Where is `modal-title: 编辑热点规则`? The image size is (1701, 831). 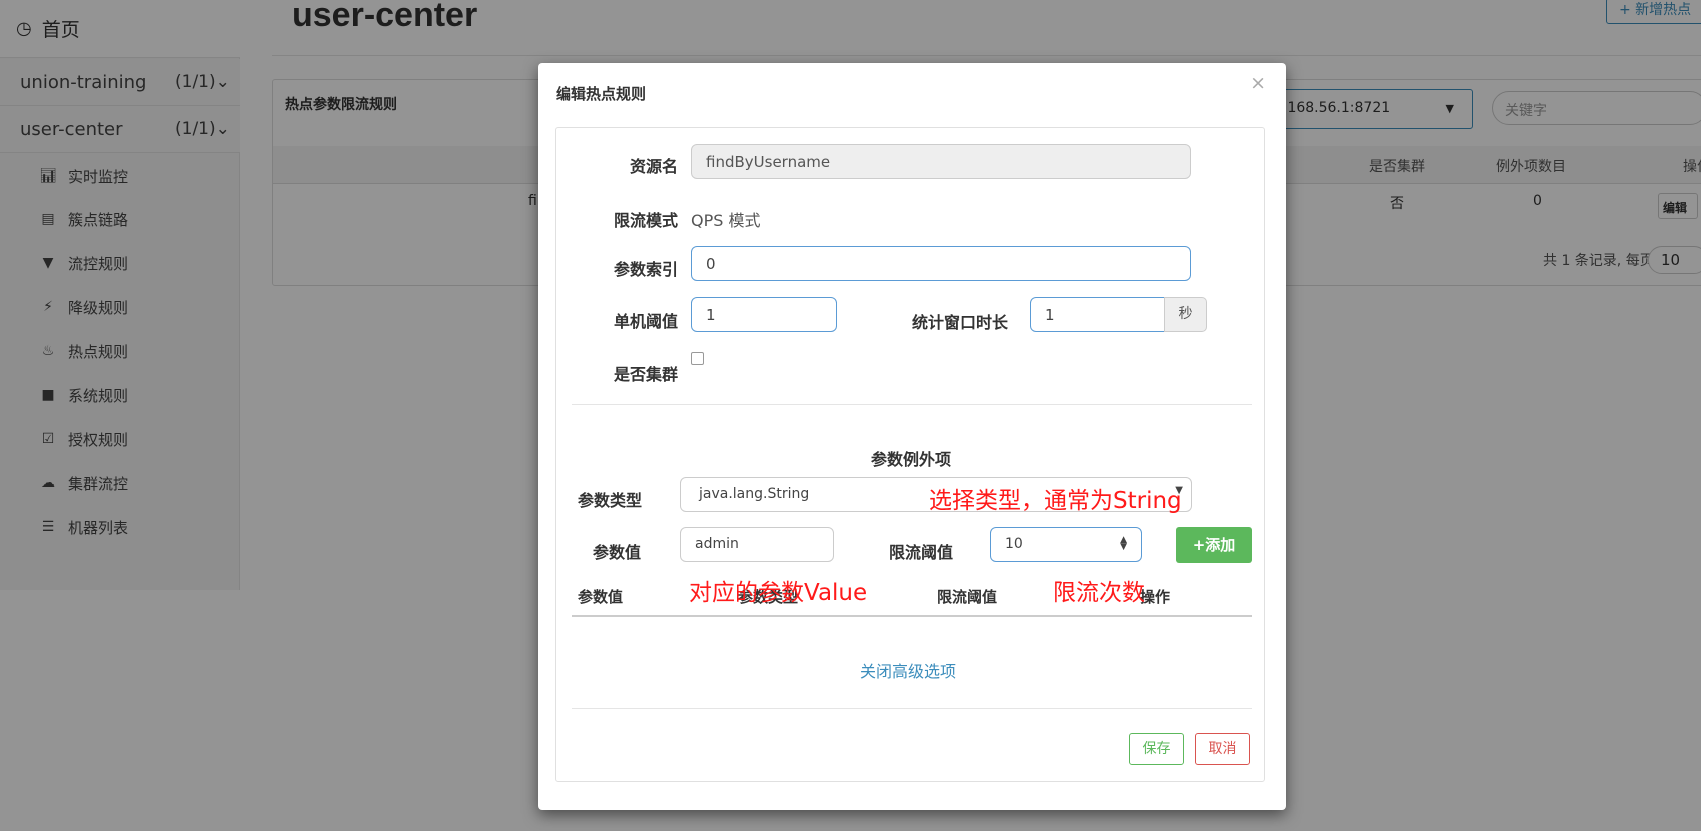
modal-title: 编辑热点规则 is located at coordinates (601, 94).